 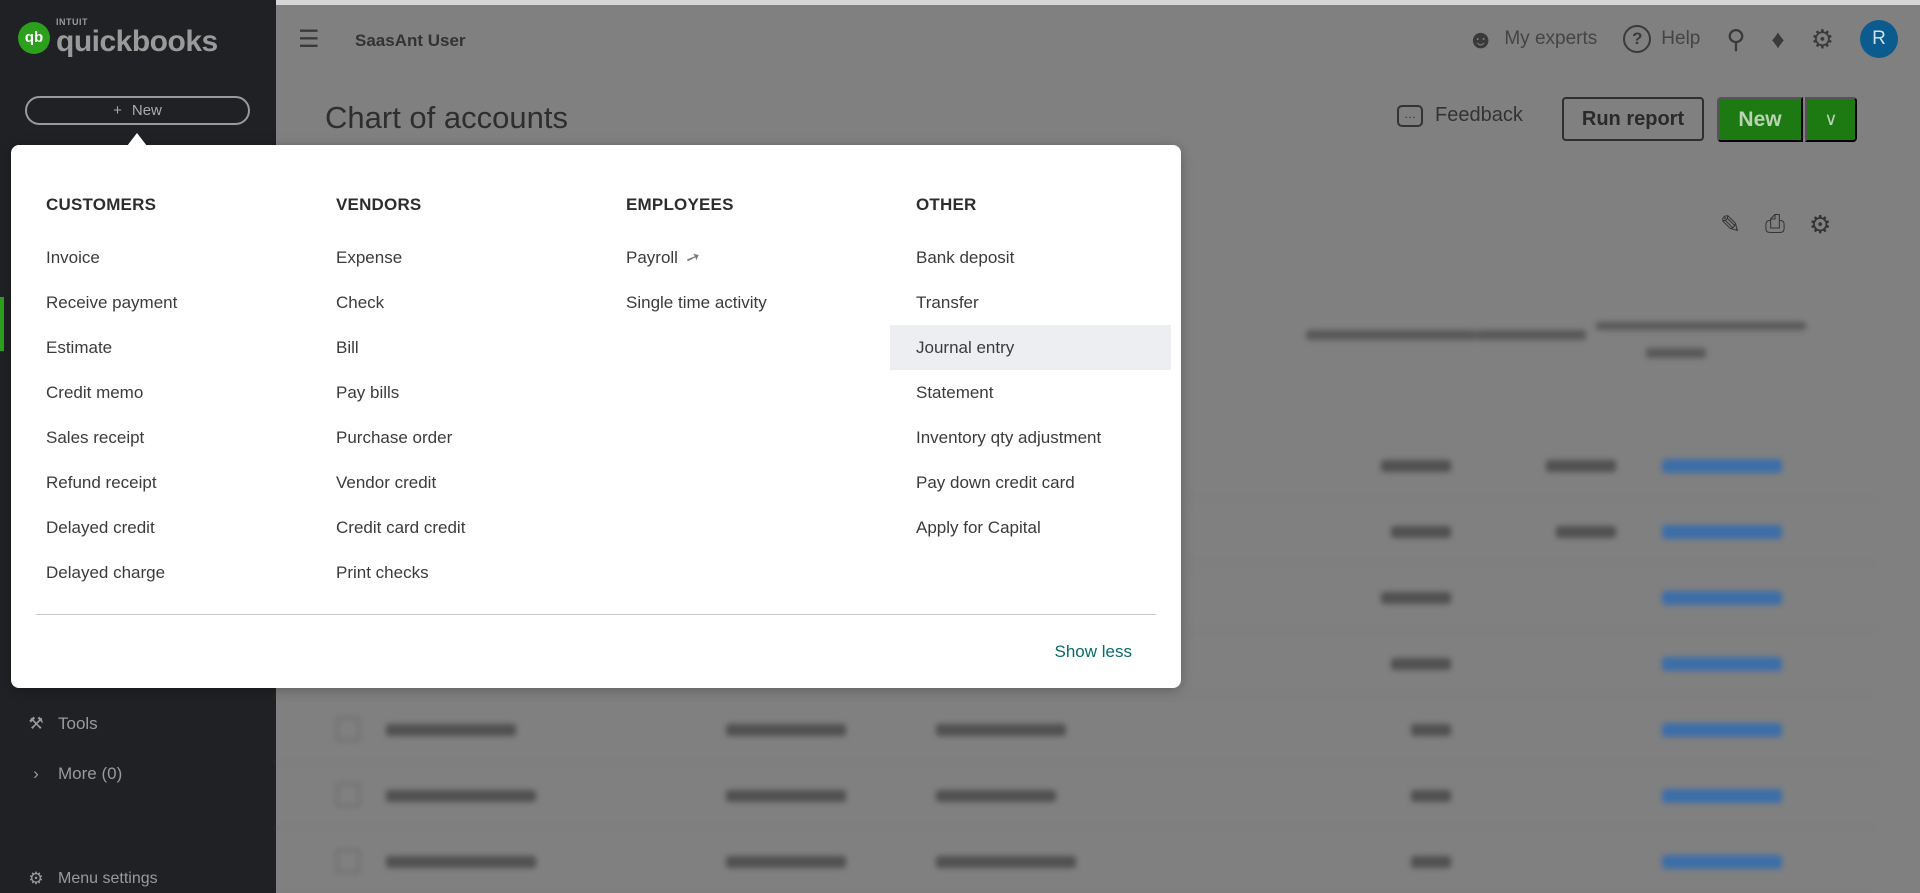 I want to click on my-experts-button: ☻ My experts, so click(x=1532, y=39).